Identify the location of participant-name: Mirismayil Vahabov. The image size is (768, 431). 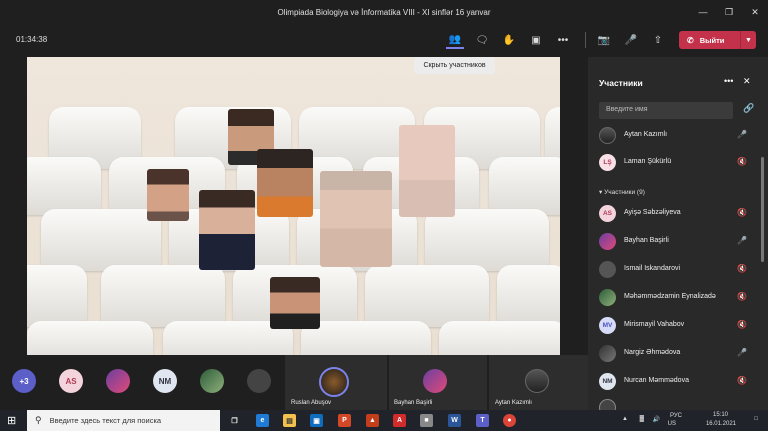
(654, 324).